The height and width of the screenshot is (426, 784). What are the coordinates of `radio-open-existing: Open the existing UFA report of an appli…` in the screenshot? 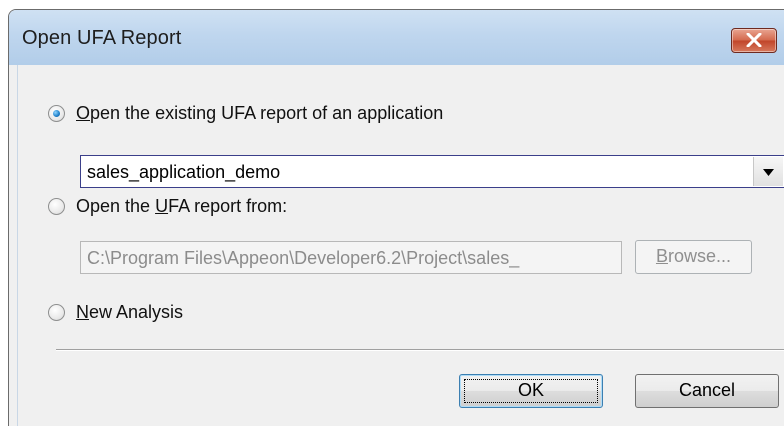 It's located at (245, 113).